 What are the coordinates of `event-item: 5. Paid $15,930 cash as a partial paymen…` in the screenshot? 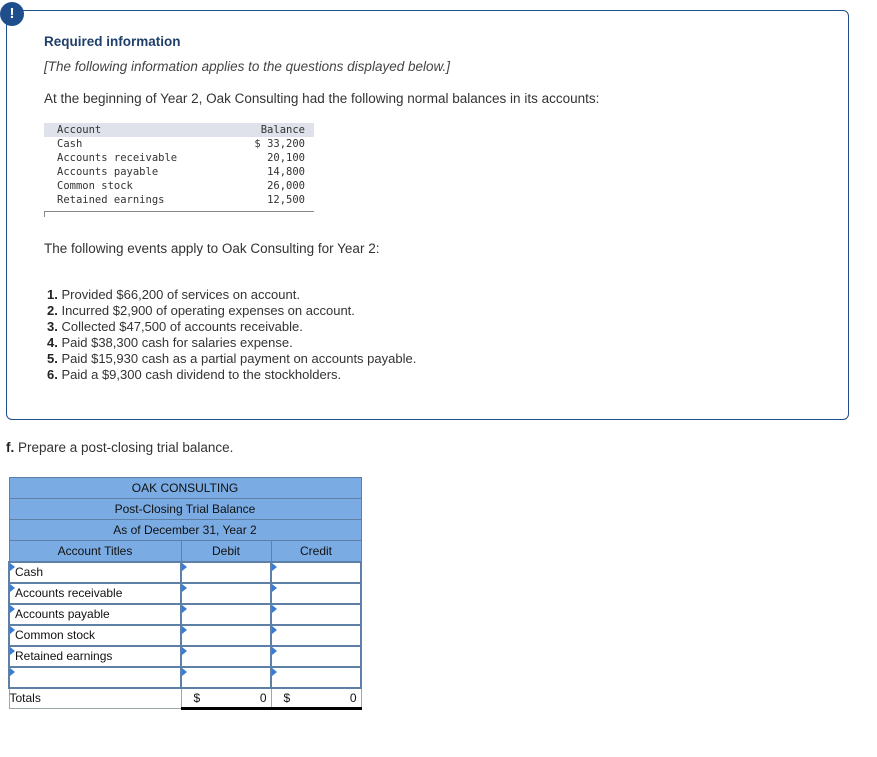 It's located at (231, 359).